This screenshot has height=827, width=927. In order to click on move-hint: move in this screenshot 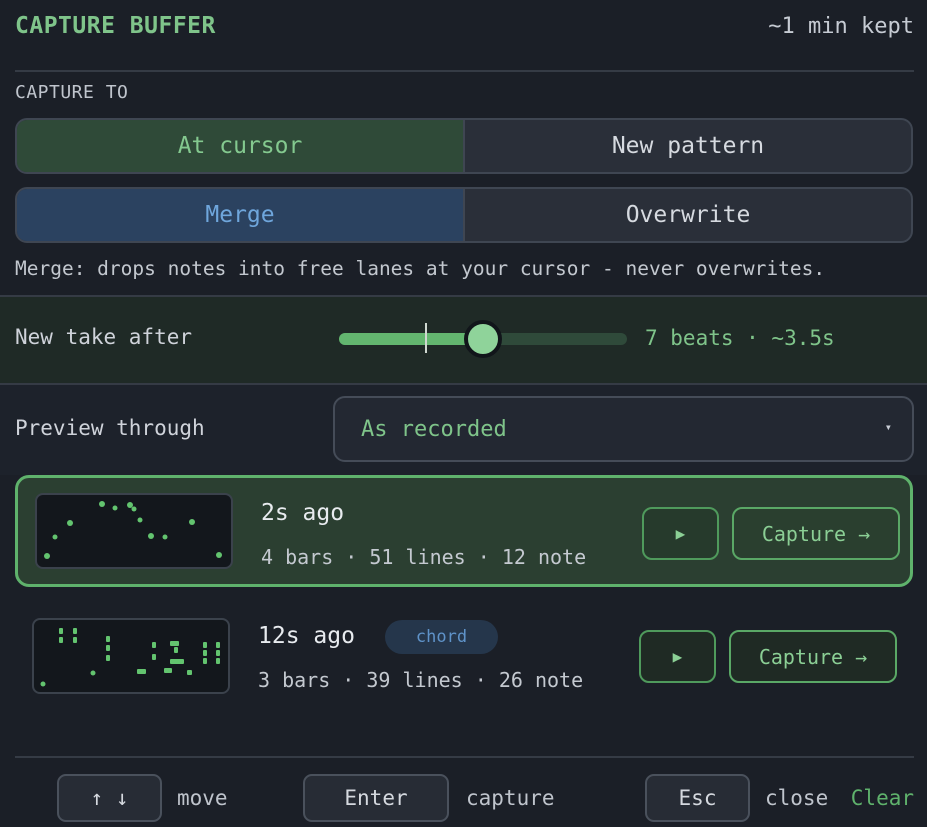, I will do `click(202, 798)`.